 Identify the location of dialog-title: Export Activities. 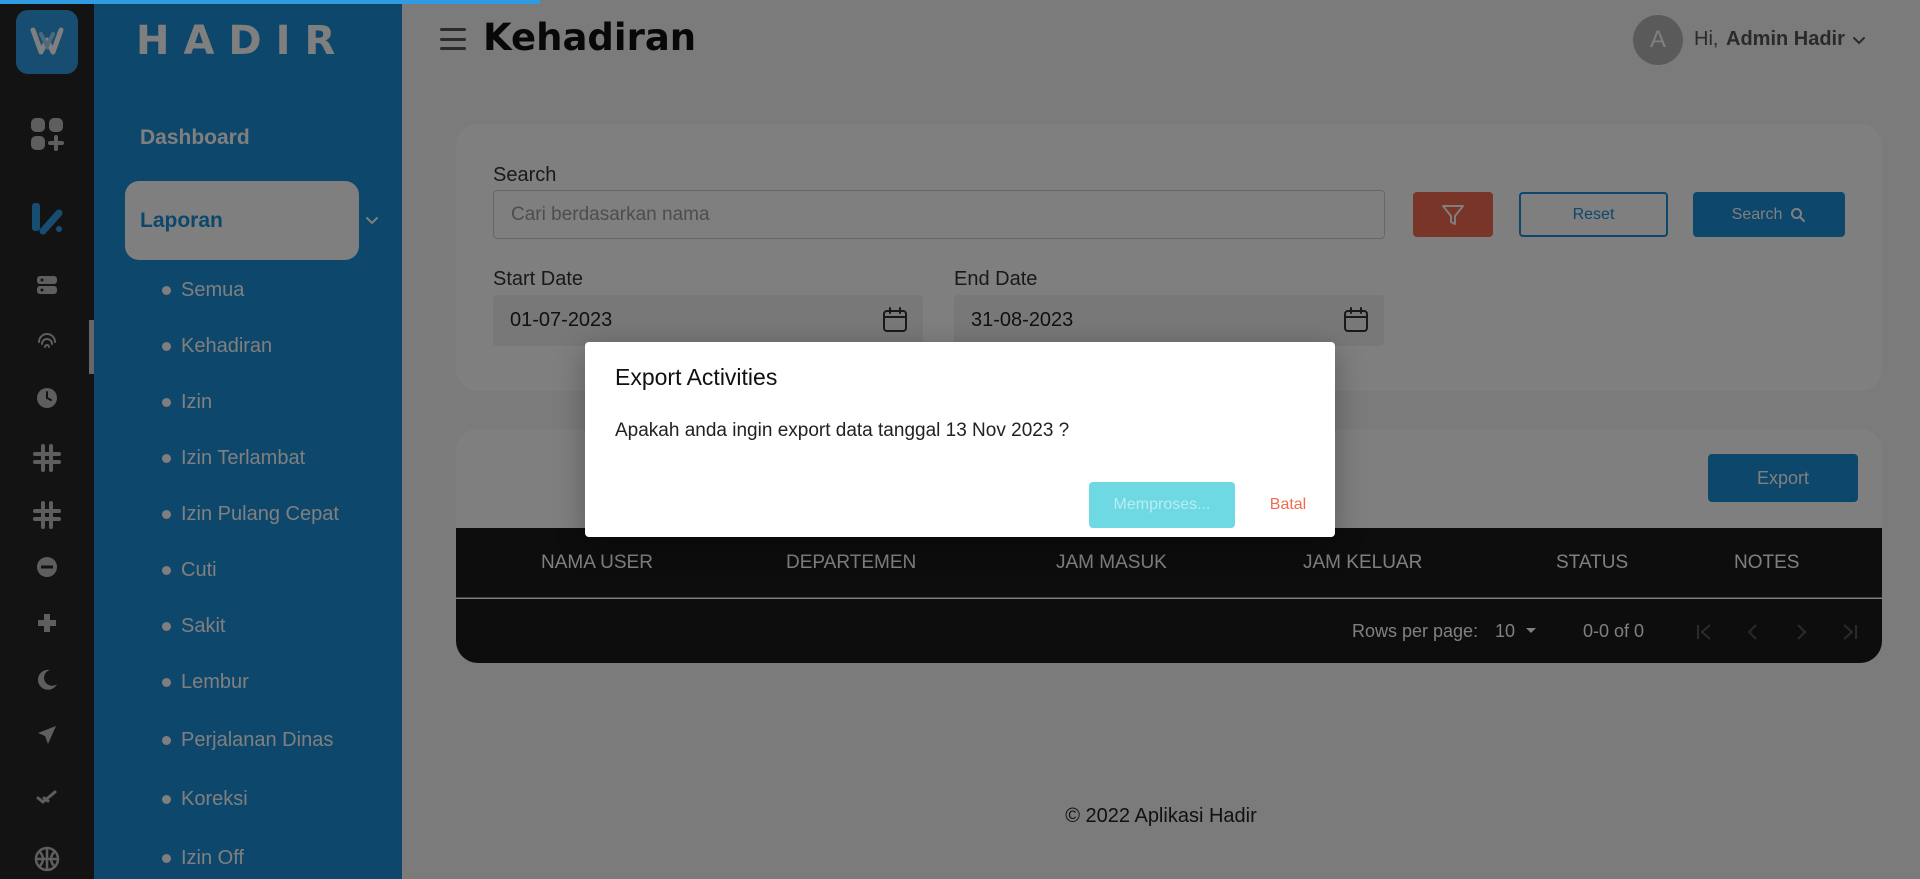
(696, 377).